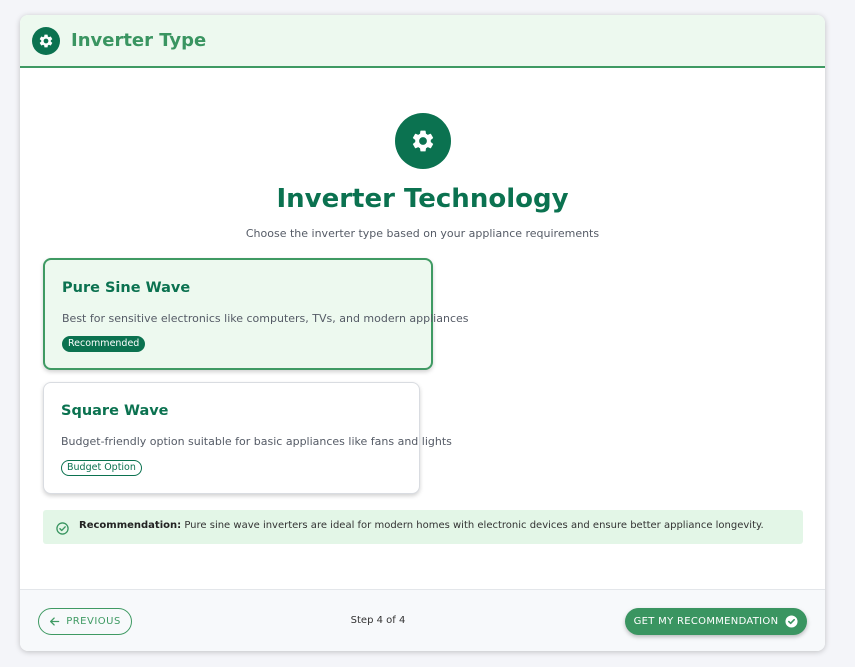 Image resolution: width=855 pixels, height=667 pixels. What do you see at coordinates (101, 468) in the screenshot?
I see `budget-option-badge: Budget Option` at bounding box center [101, 468].